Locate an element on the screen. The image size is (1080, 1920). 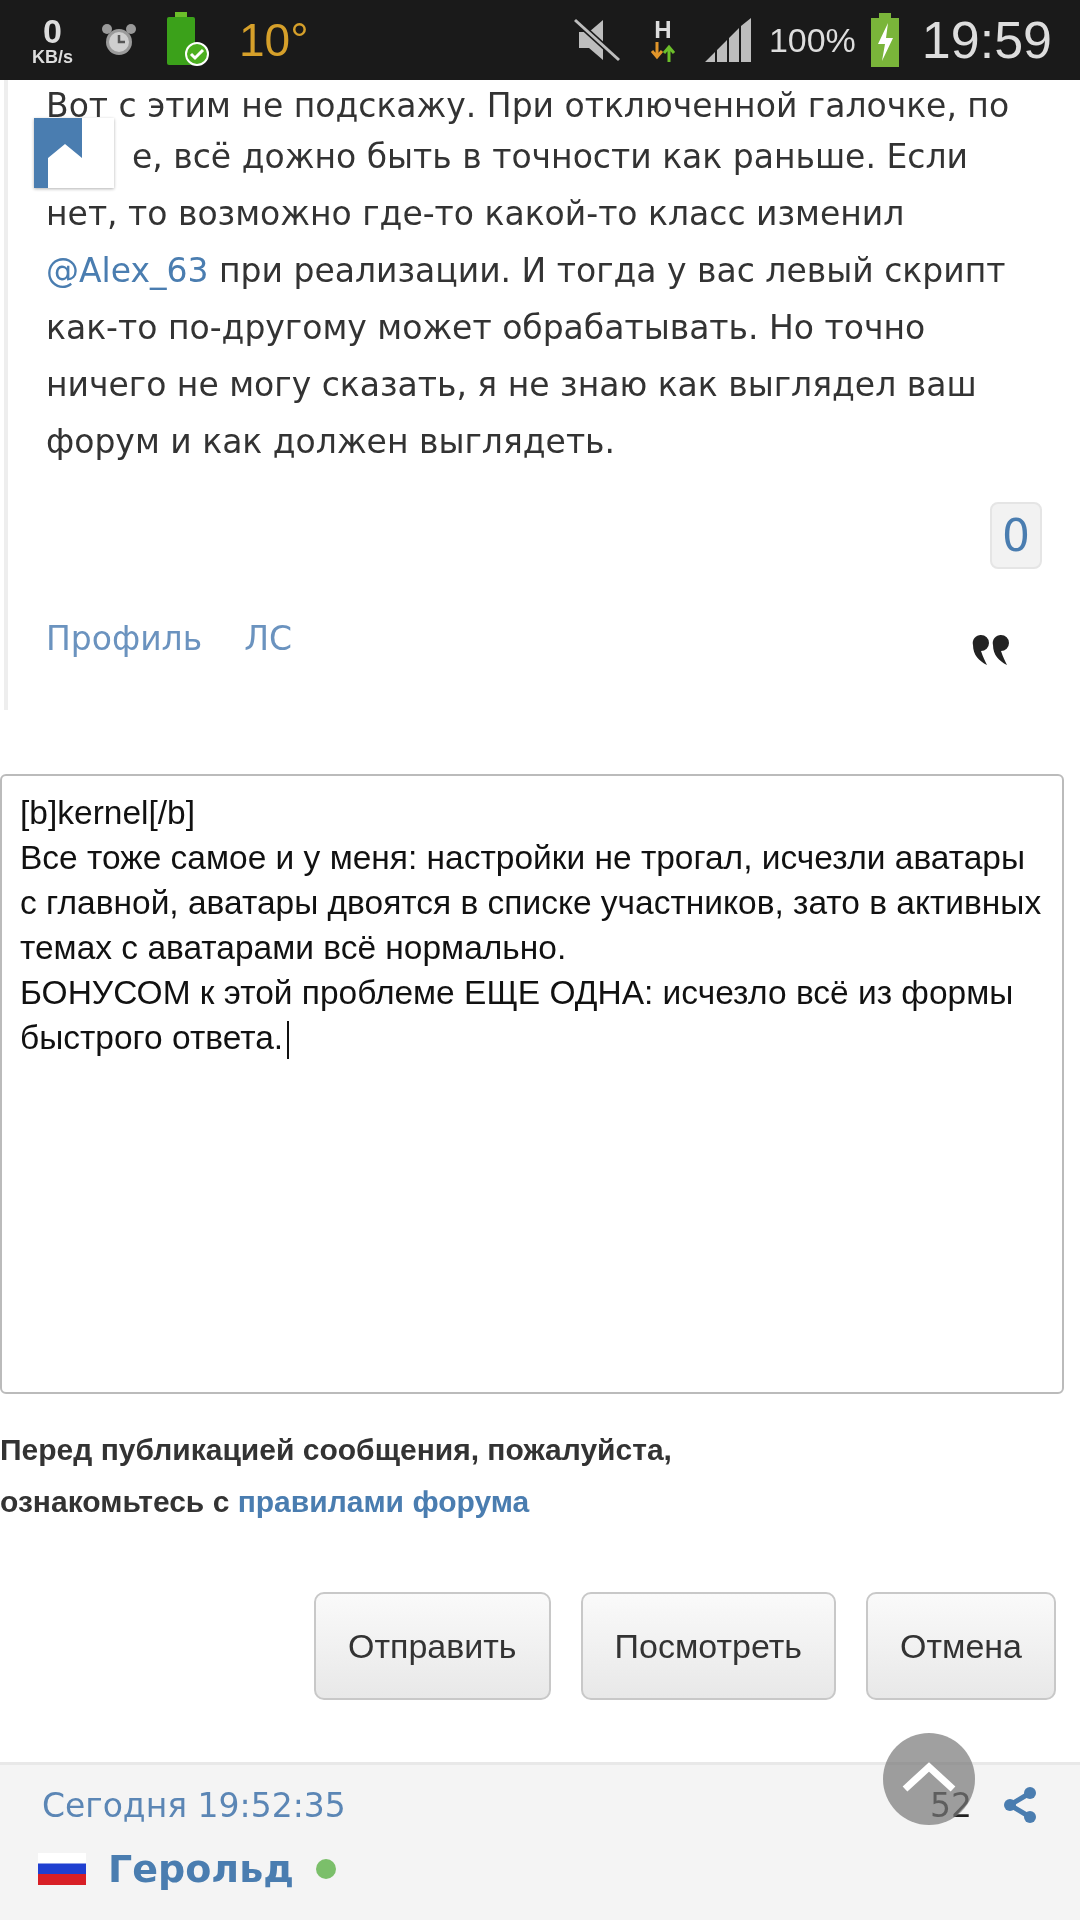
form-button: Посмотреть is located at coordinates (708, 1646).